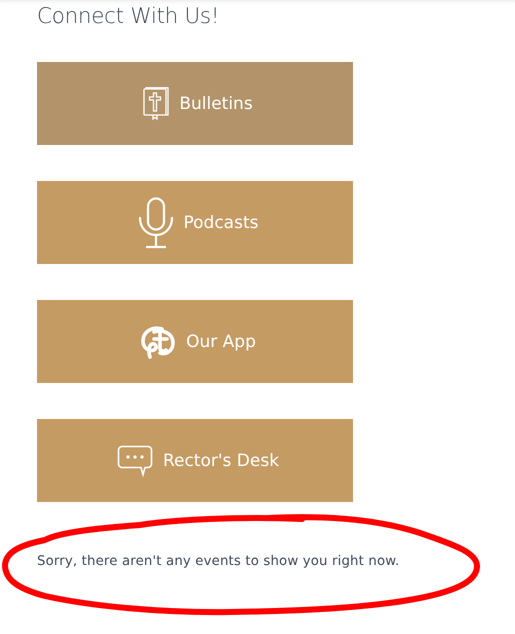  Describe the element at coordinates (195, 460) in the screenshot. I see `link-button: Rector's Desk` at that location.